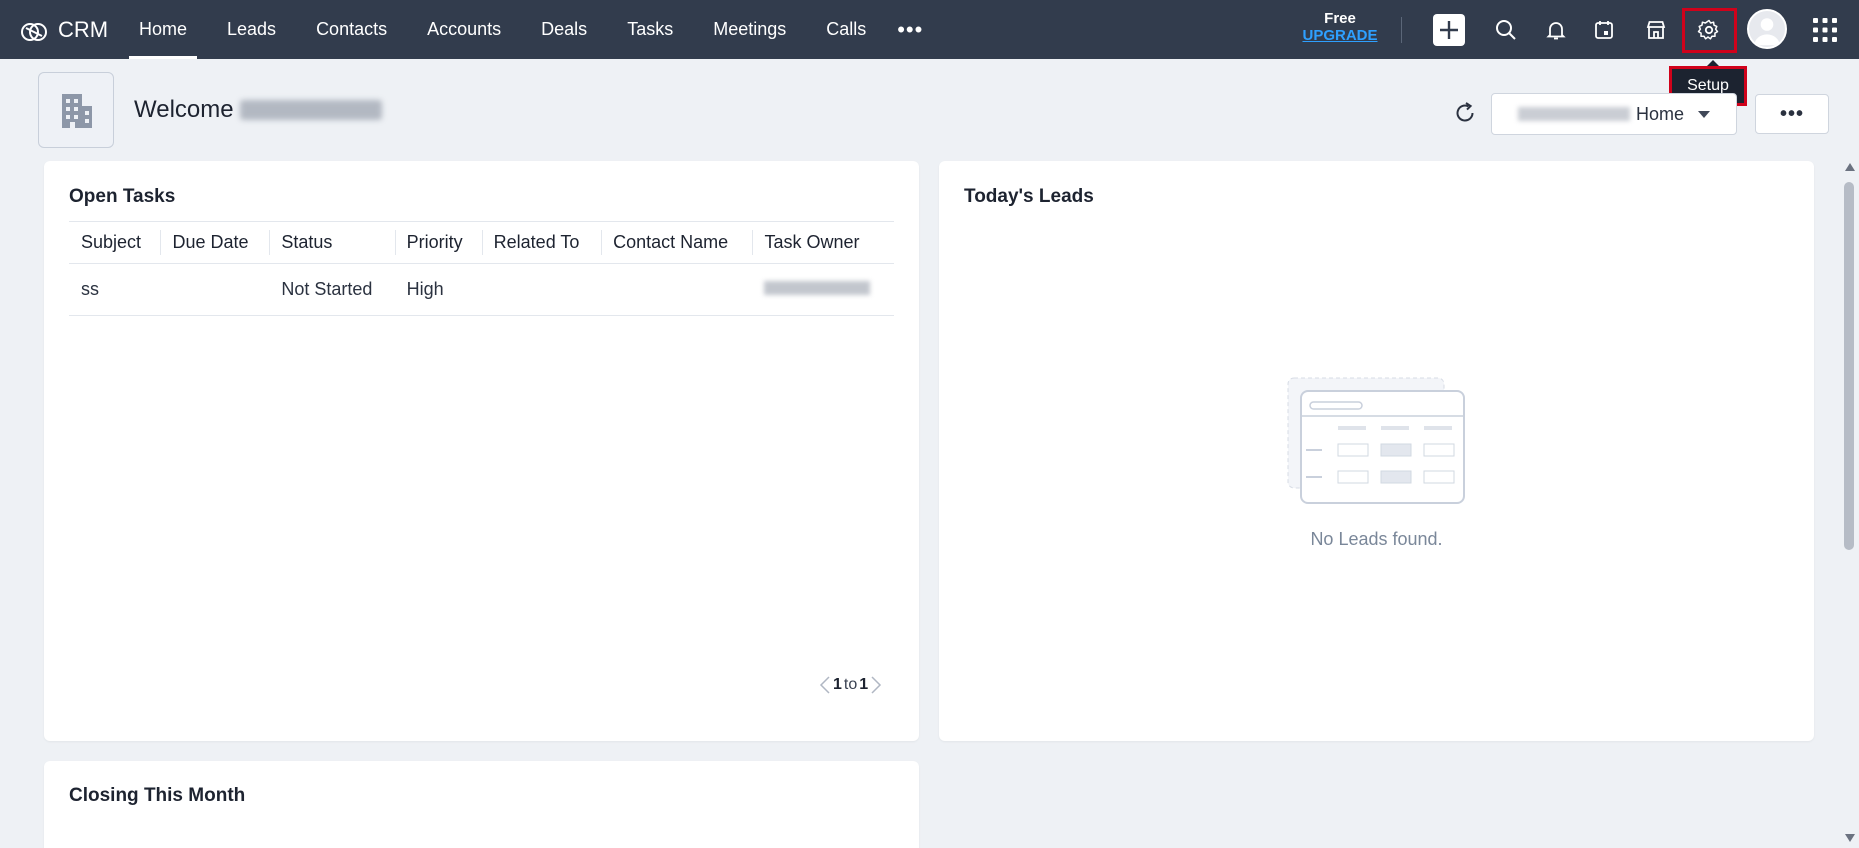 The image size is (1859, 848). I want to click on bell-icon, so click(1556, 31).